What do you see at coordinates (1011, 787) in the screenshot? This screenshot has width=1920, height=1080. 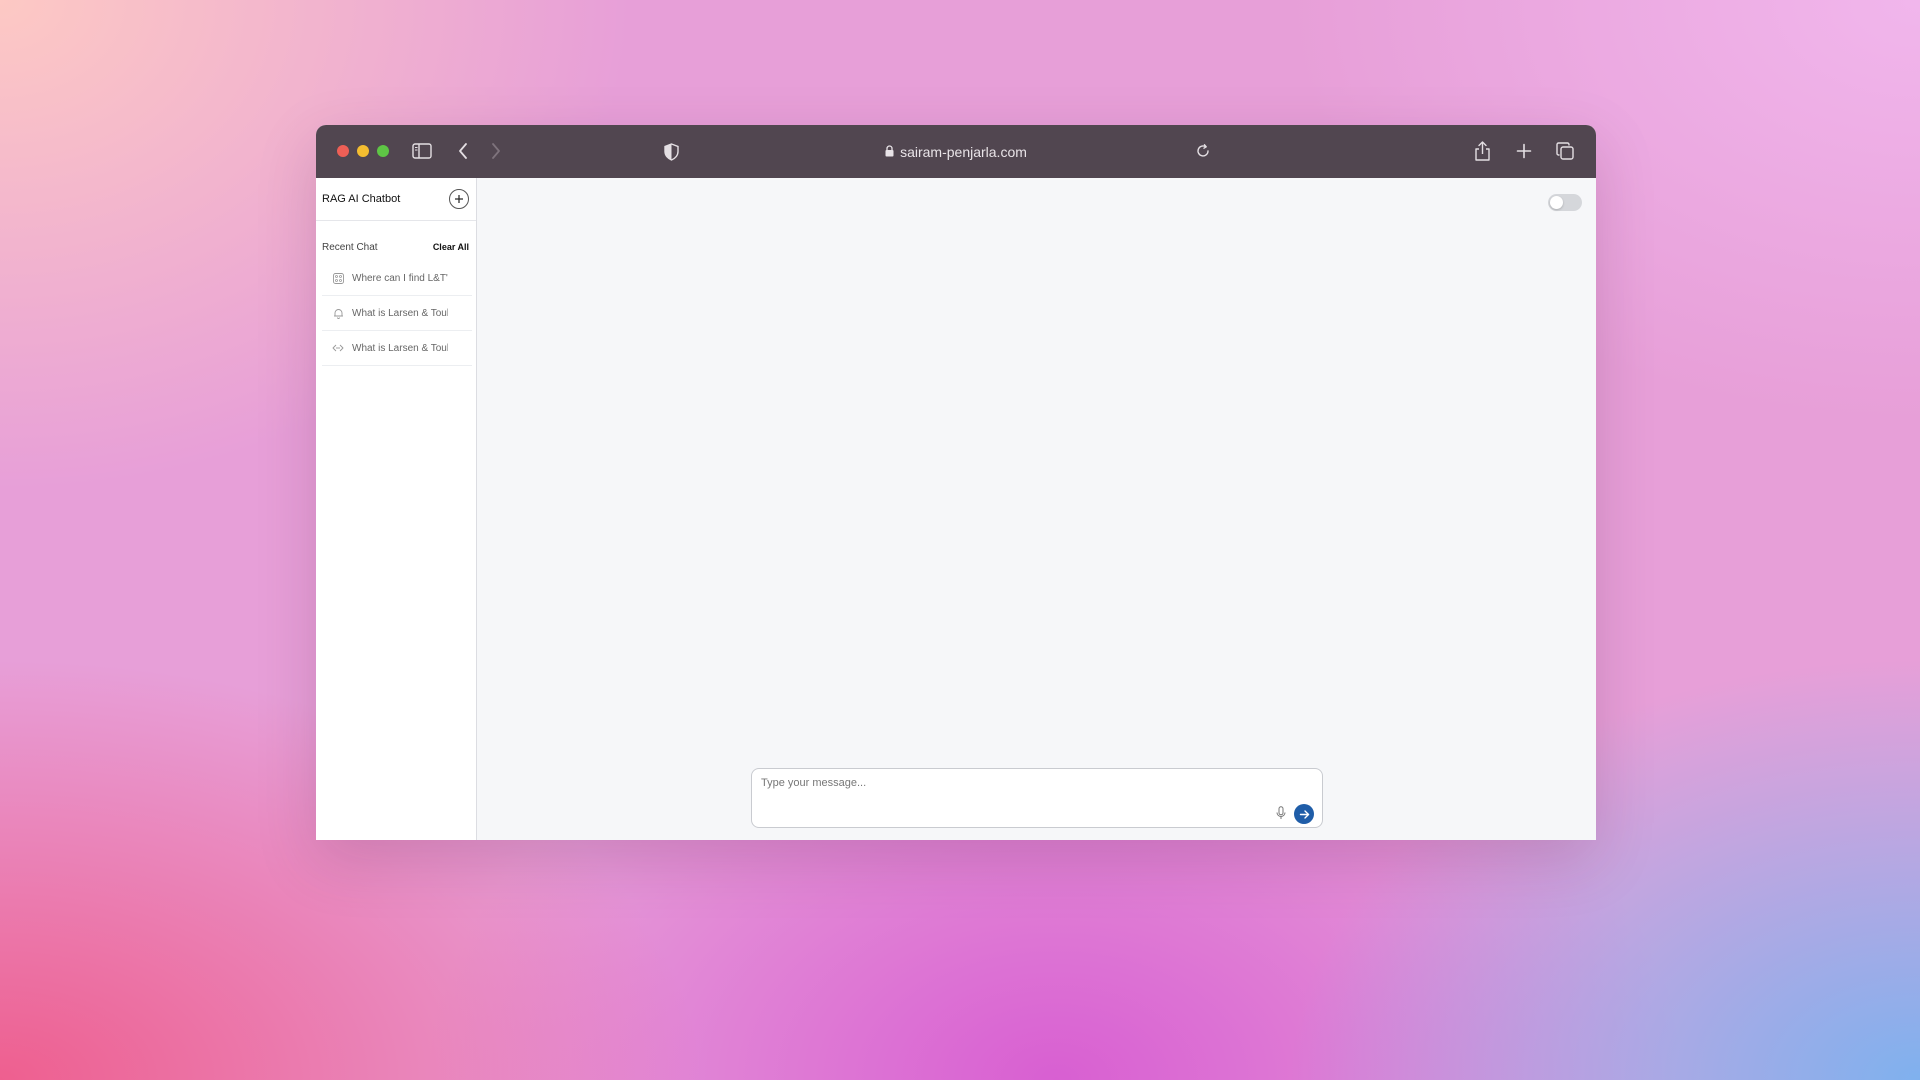 I see `message-input` at bounding box center [1011, 787].